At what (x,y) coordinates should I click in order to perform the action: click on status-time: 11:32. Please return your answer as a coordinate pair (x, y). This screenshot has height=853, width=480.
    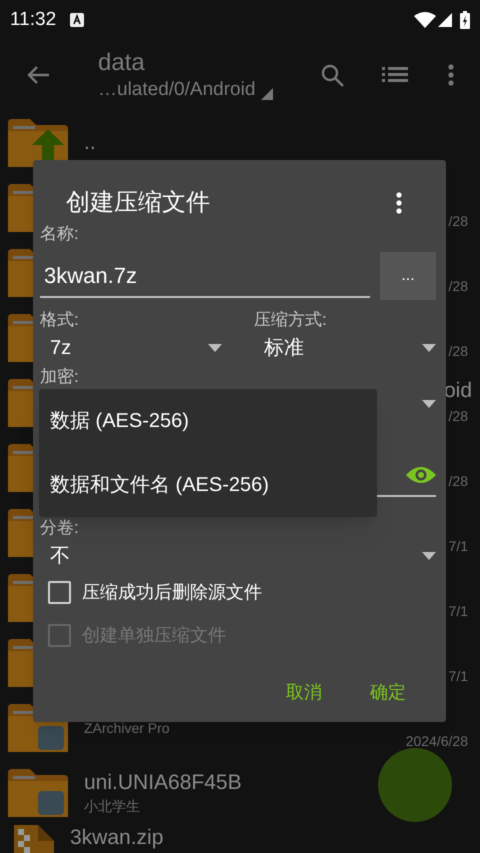
    Looking at the image, I should click on (33, 20).